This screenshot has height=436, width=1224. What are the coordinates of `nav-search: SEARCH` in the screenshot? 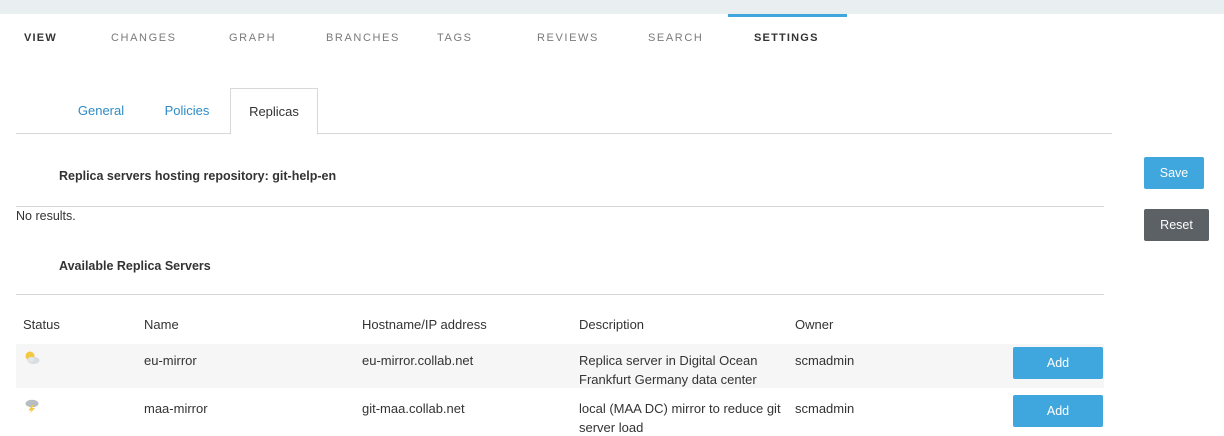 It's located at (675, 38).